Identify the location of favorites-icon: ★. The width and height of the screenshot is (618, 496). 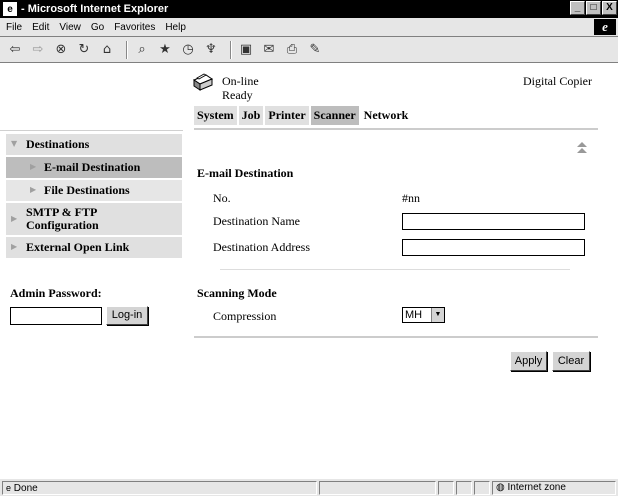
(165, 50).